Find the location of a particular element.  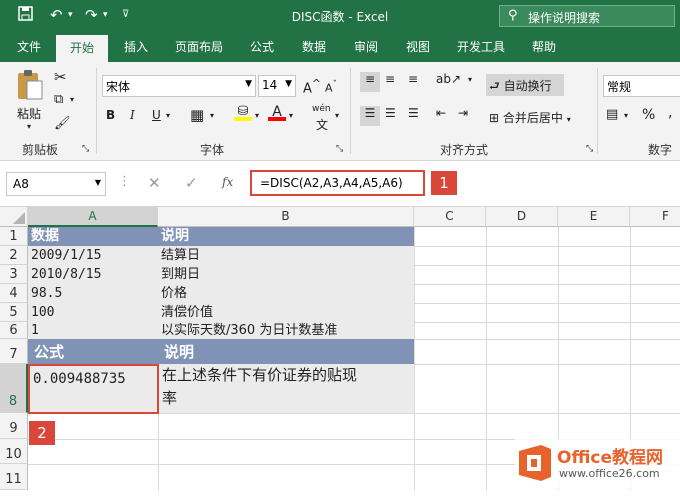

row-header: 9 is located at coordinates (14, 426).